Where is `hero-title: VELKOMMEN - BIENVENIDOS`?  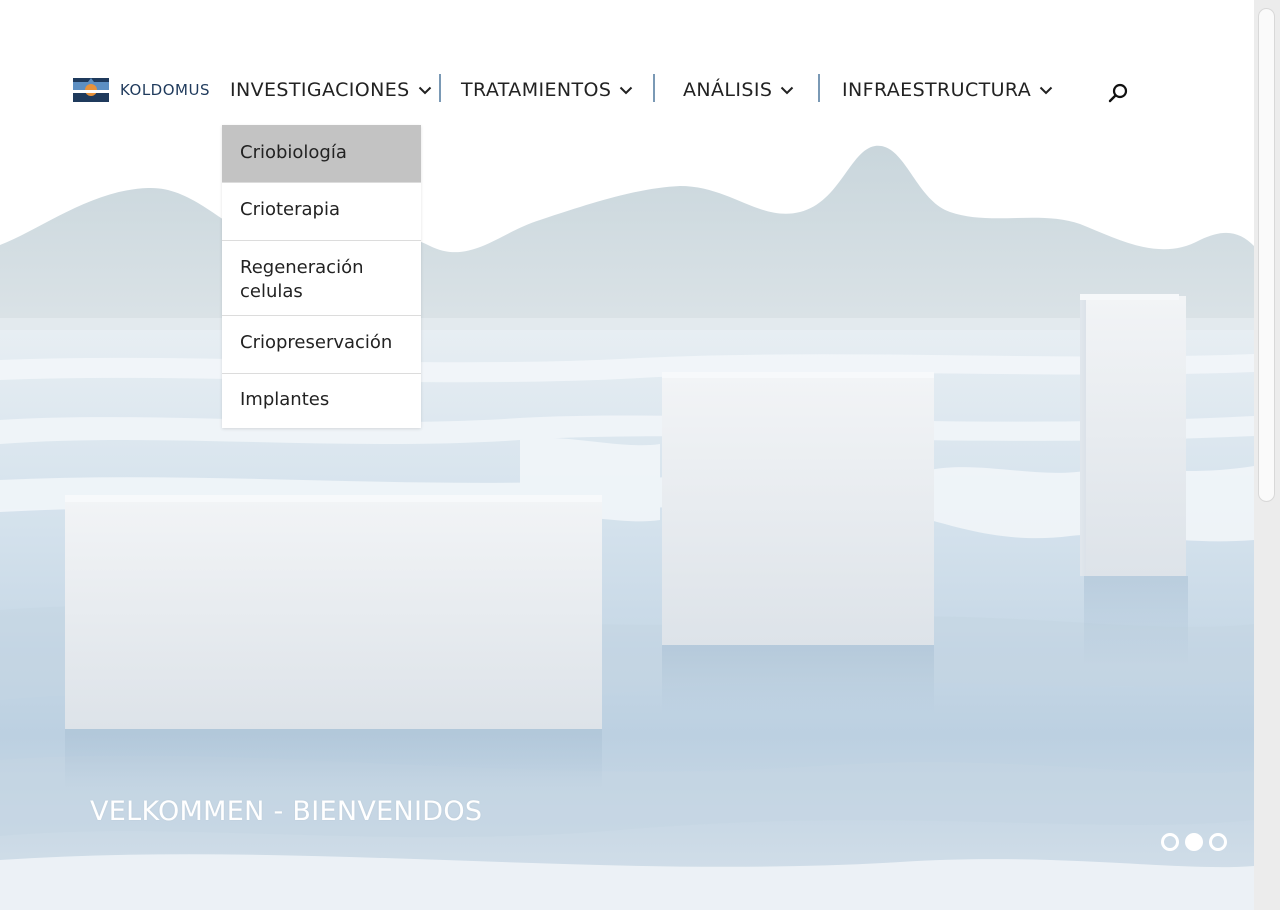
hero-title: VELKOMMEN - BIENVENIDOS is located at coordinates (286, 811).